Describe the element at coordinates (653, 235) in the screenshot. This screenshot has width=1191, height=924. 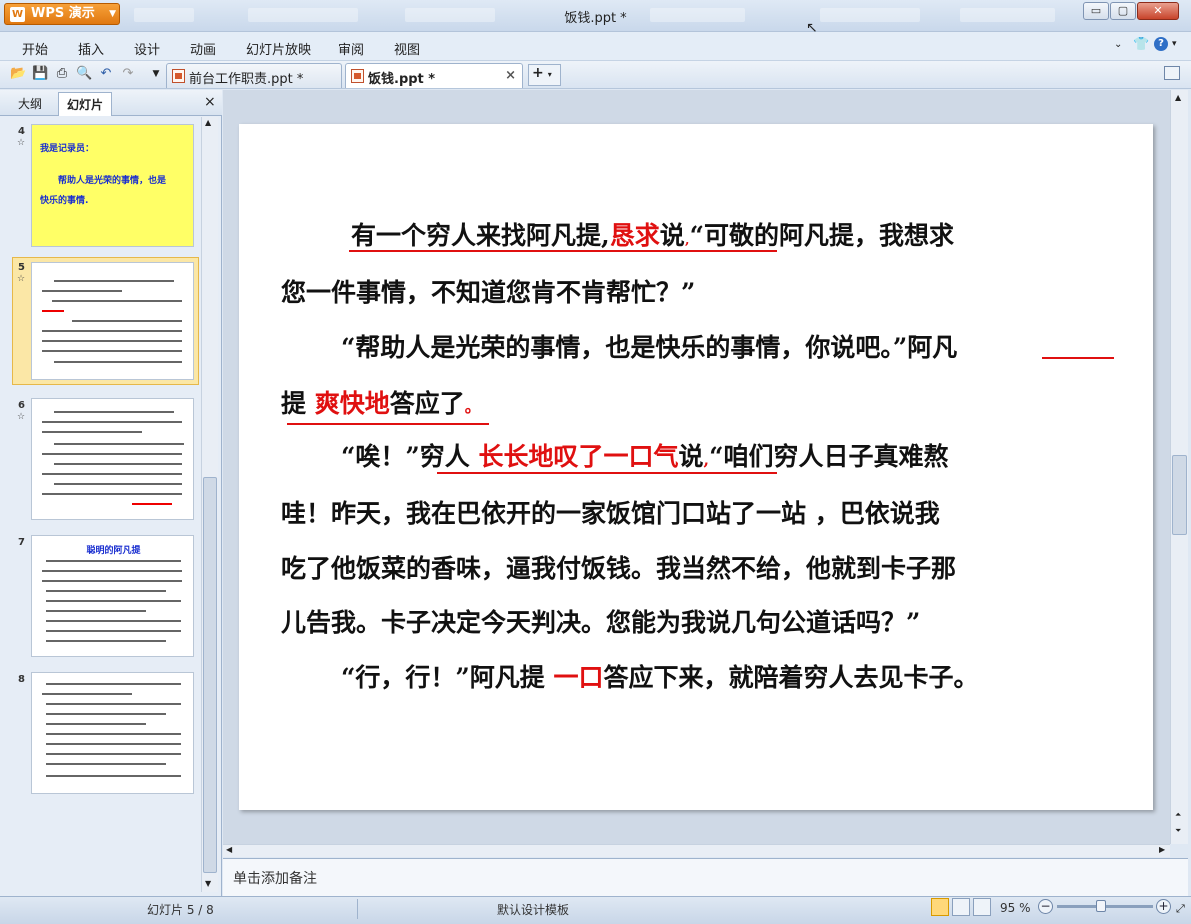
I see `slide-text-line: 有一个穷人来找阿凡提,恳求说‚“可敬的阿凡提，我想求` at that location.